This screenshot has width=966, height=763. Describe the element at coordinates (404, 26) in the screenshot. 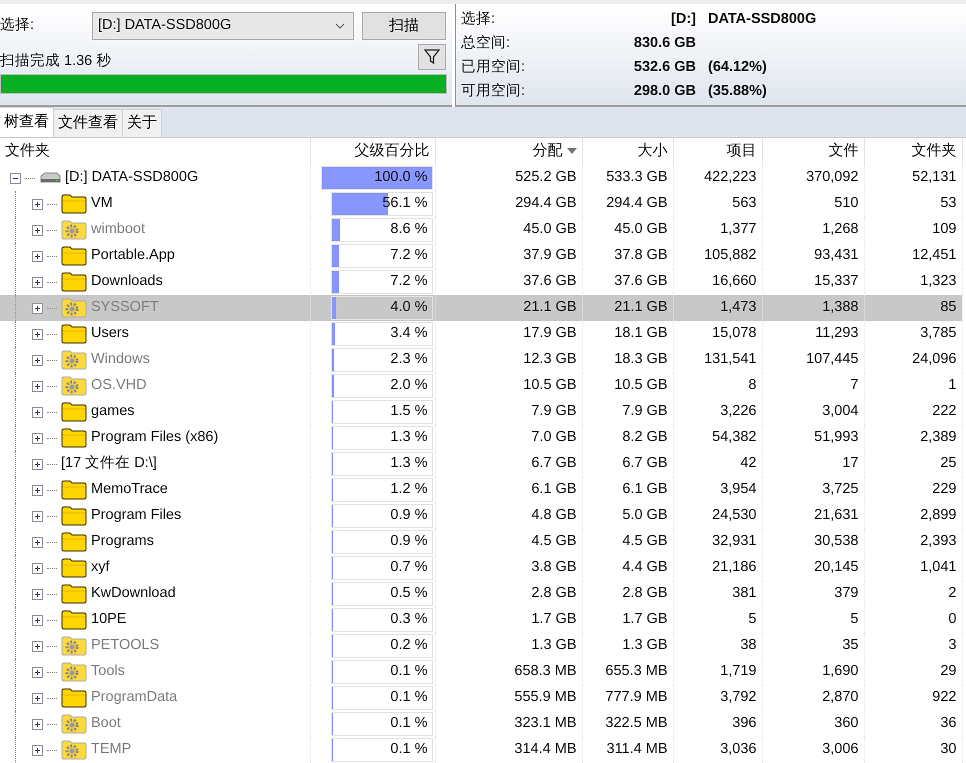

I see `scan-button: 扫描` at that location.